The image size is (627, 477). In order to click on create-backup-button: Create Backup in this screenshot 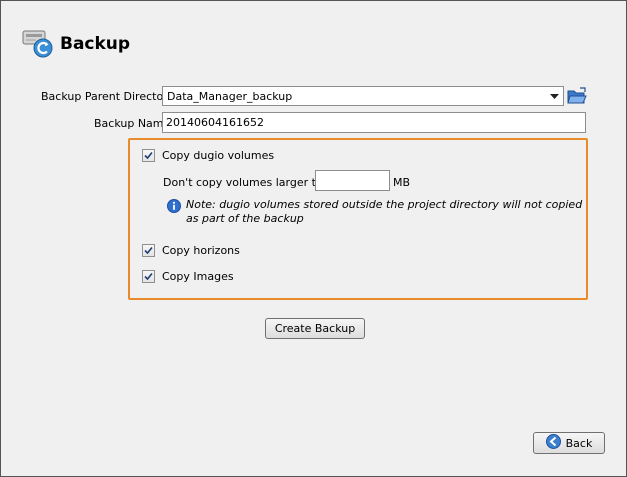, I will do `click(315, 328)`.